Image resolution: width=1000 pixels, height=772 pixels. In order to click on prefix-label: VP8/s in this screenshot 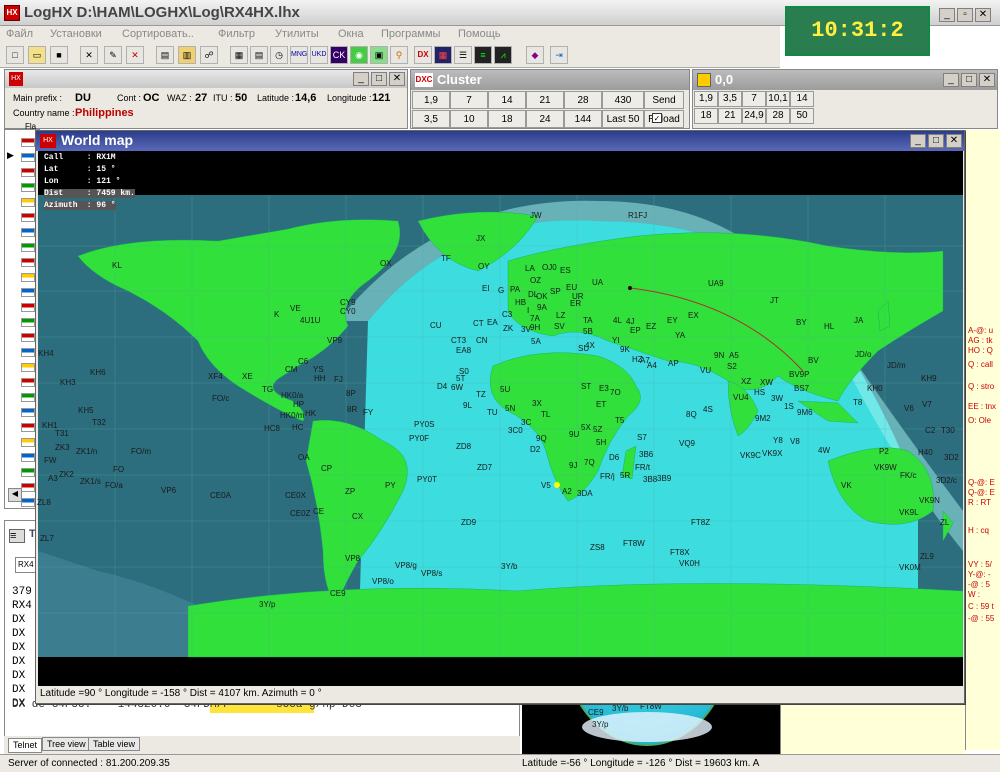, I will do `click(431, 573)`.